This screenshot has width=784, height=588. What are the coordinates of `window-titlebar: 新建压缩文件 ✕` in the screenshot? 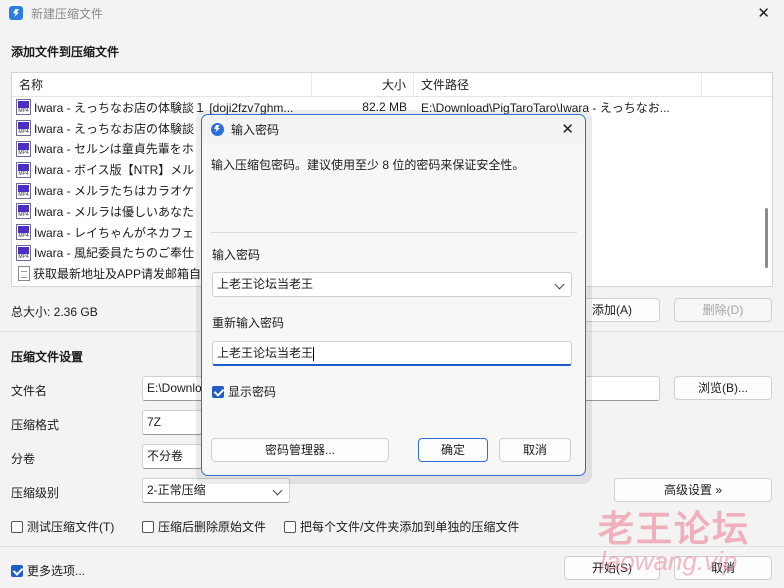 It's located at (392, 13).